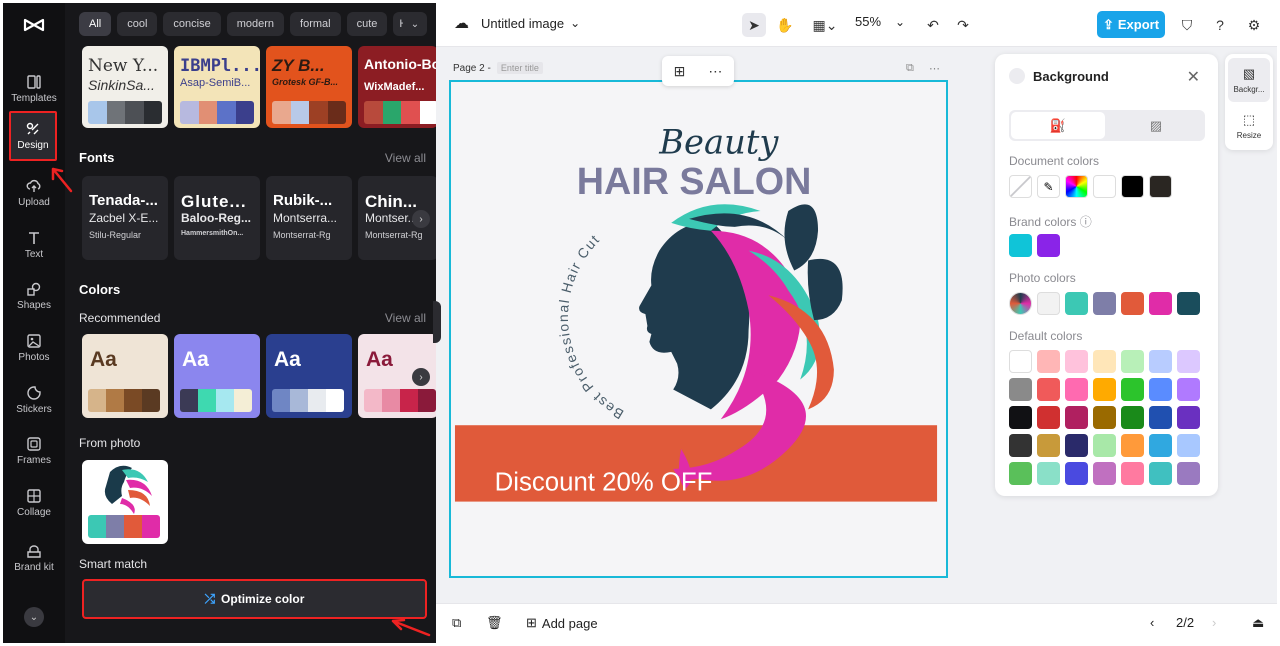 This screenshot has width=1280, height=646. I want to click on duplicate-page-button: ⧉, so click(456, 623).